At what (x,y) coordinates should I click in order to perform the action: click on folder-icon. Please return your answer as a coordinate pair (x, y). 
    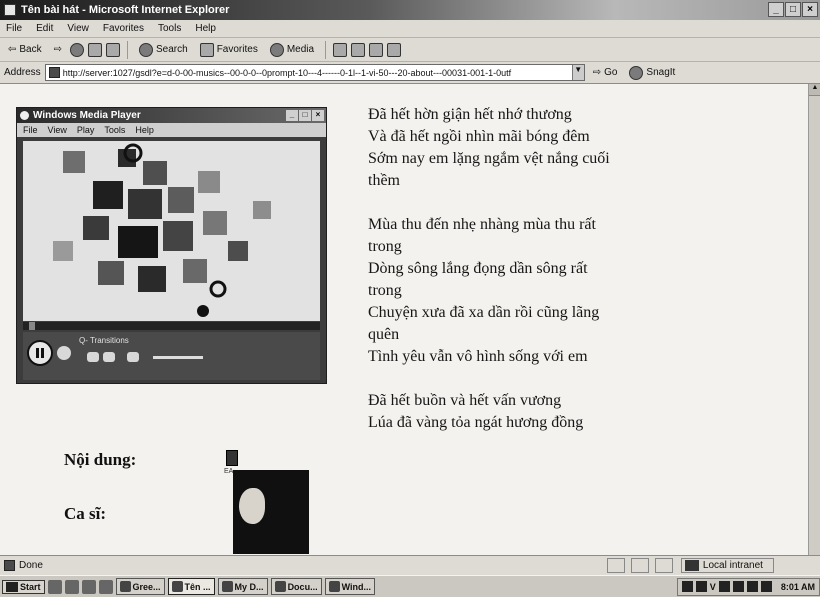
    Looking at the image, I should click on (227, 586).